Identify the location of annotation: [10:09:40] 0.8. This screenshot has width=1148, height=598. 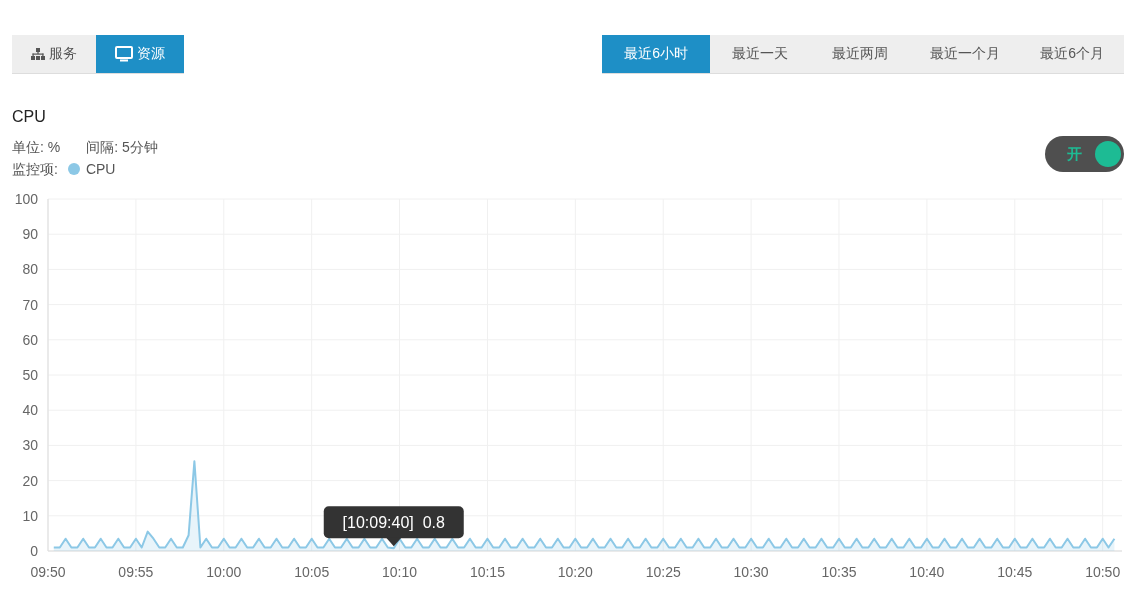
(393, 523).